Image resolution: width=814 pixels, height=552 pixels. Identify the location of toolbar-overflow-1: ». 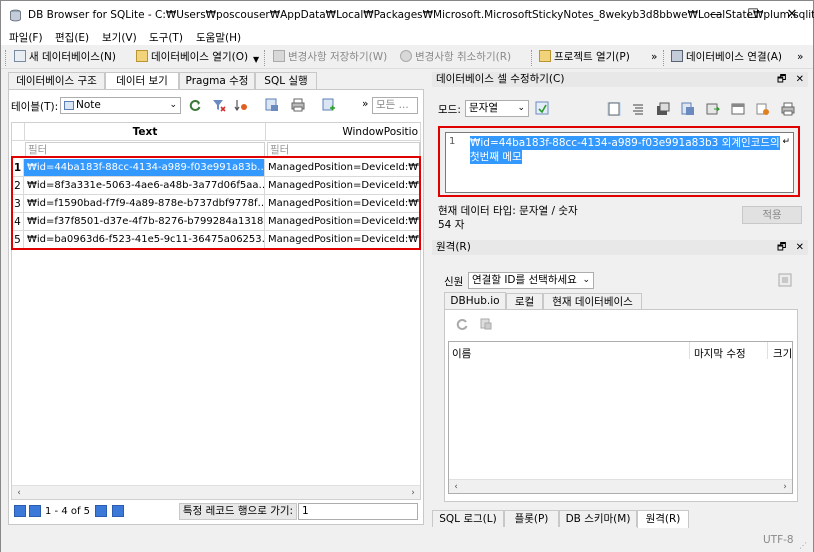
(654, 57).